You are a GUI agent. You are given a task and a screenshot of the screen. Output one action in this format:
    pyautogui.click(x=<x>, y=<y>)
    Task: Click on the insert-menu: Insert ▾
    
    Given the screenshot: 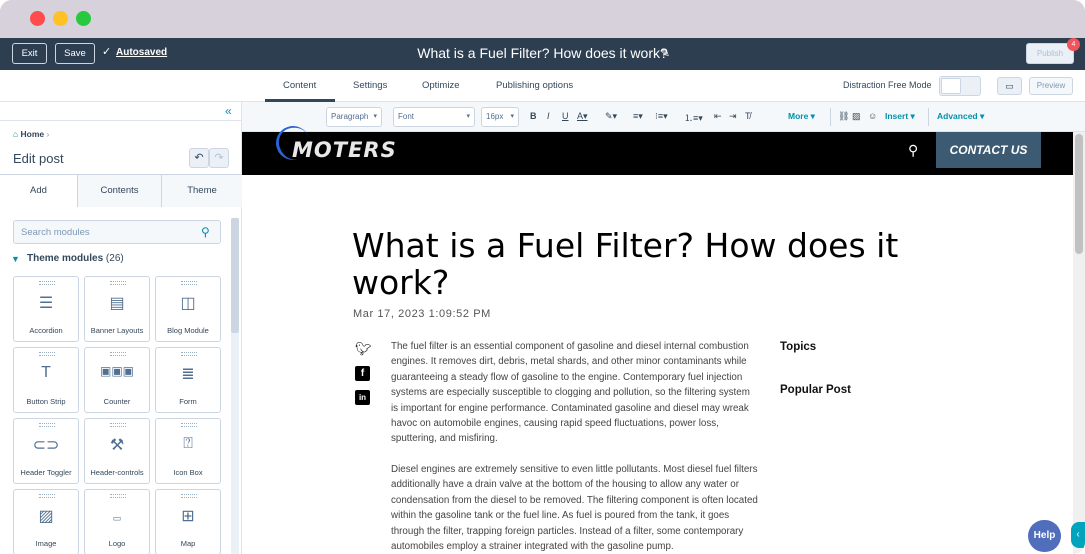 What is the action you would take?
    pyautogui.click(x=900, y=116)
    